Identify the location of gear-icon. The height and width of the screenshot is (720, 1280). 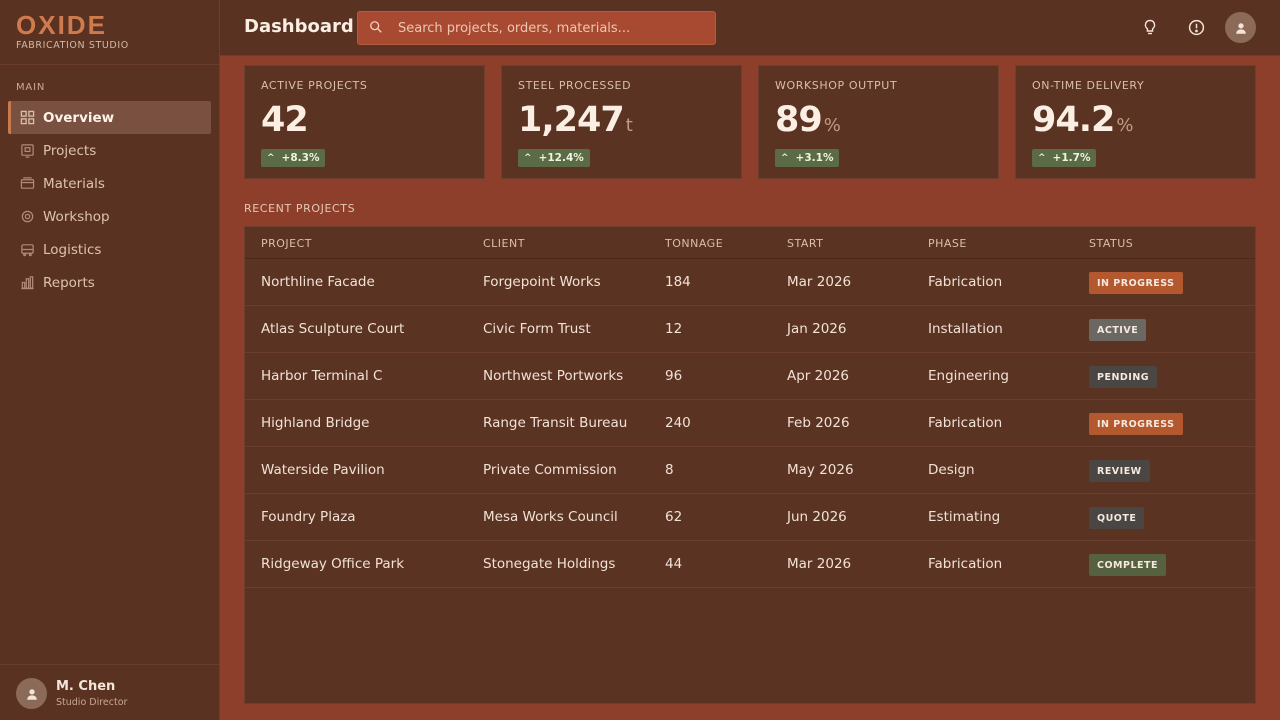
(27, 217).